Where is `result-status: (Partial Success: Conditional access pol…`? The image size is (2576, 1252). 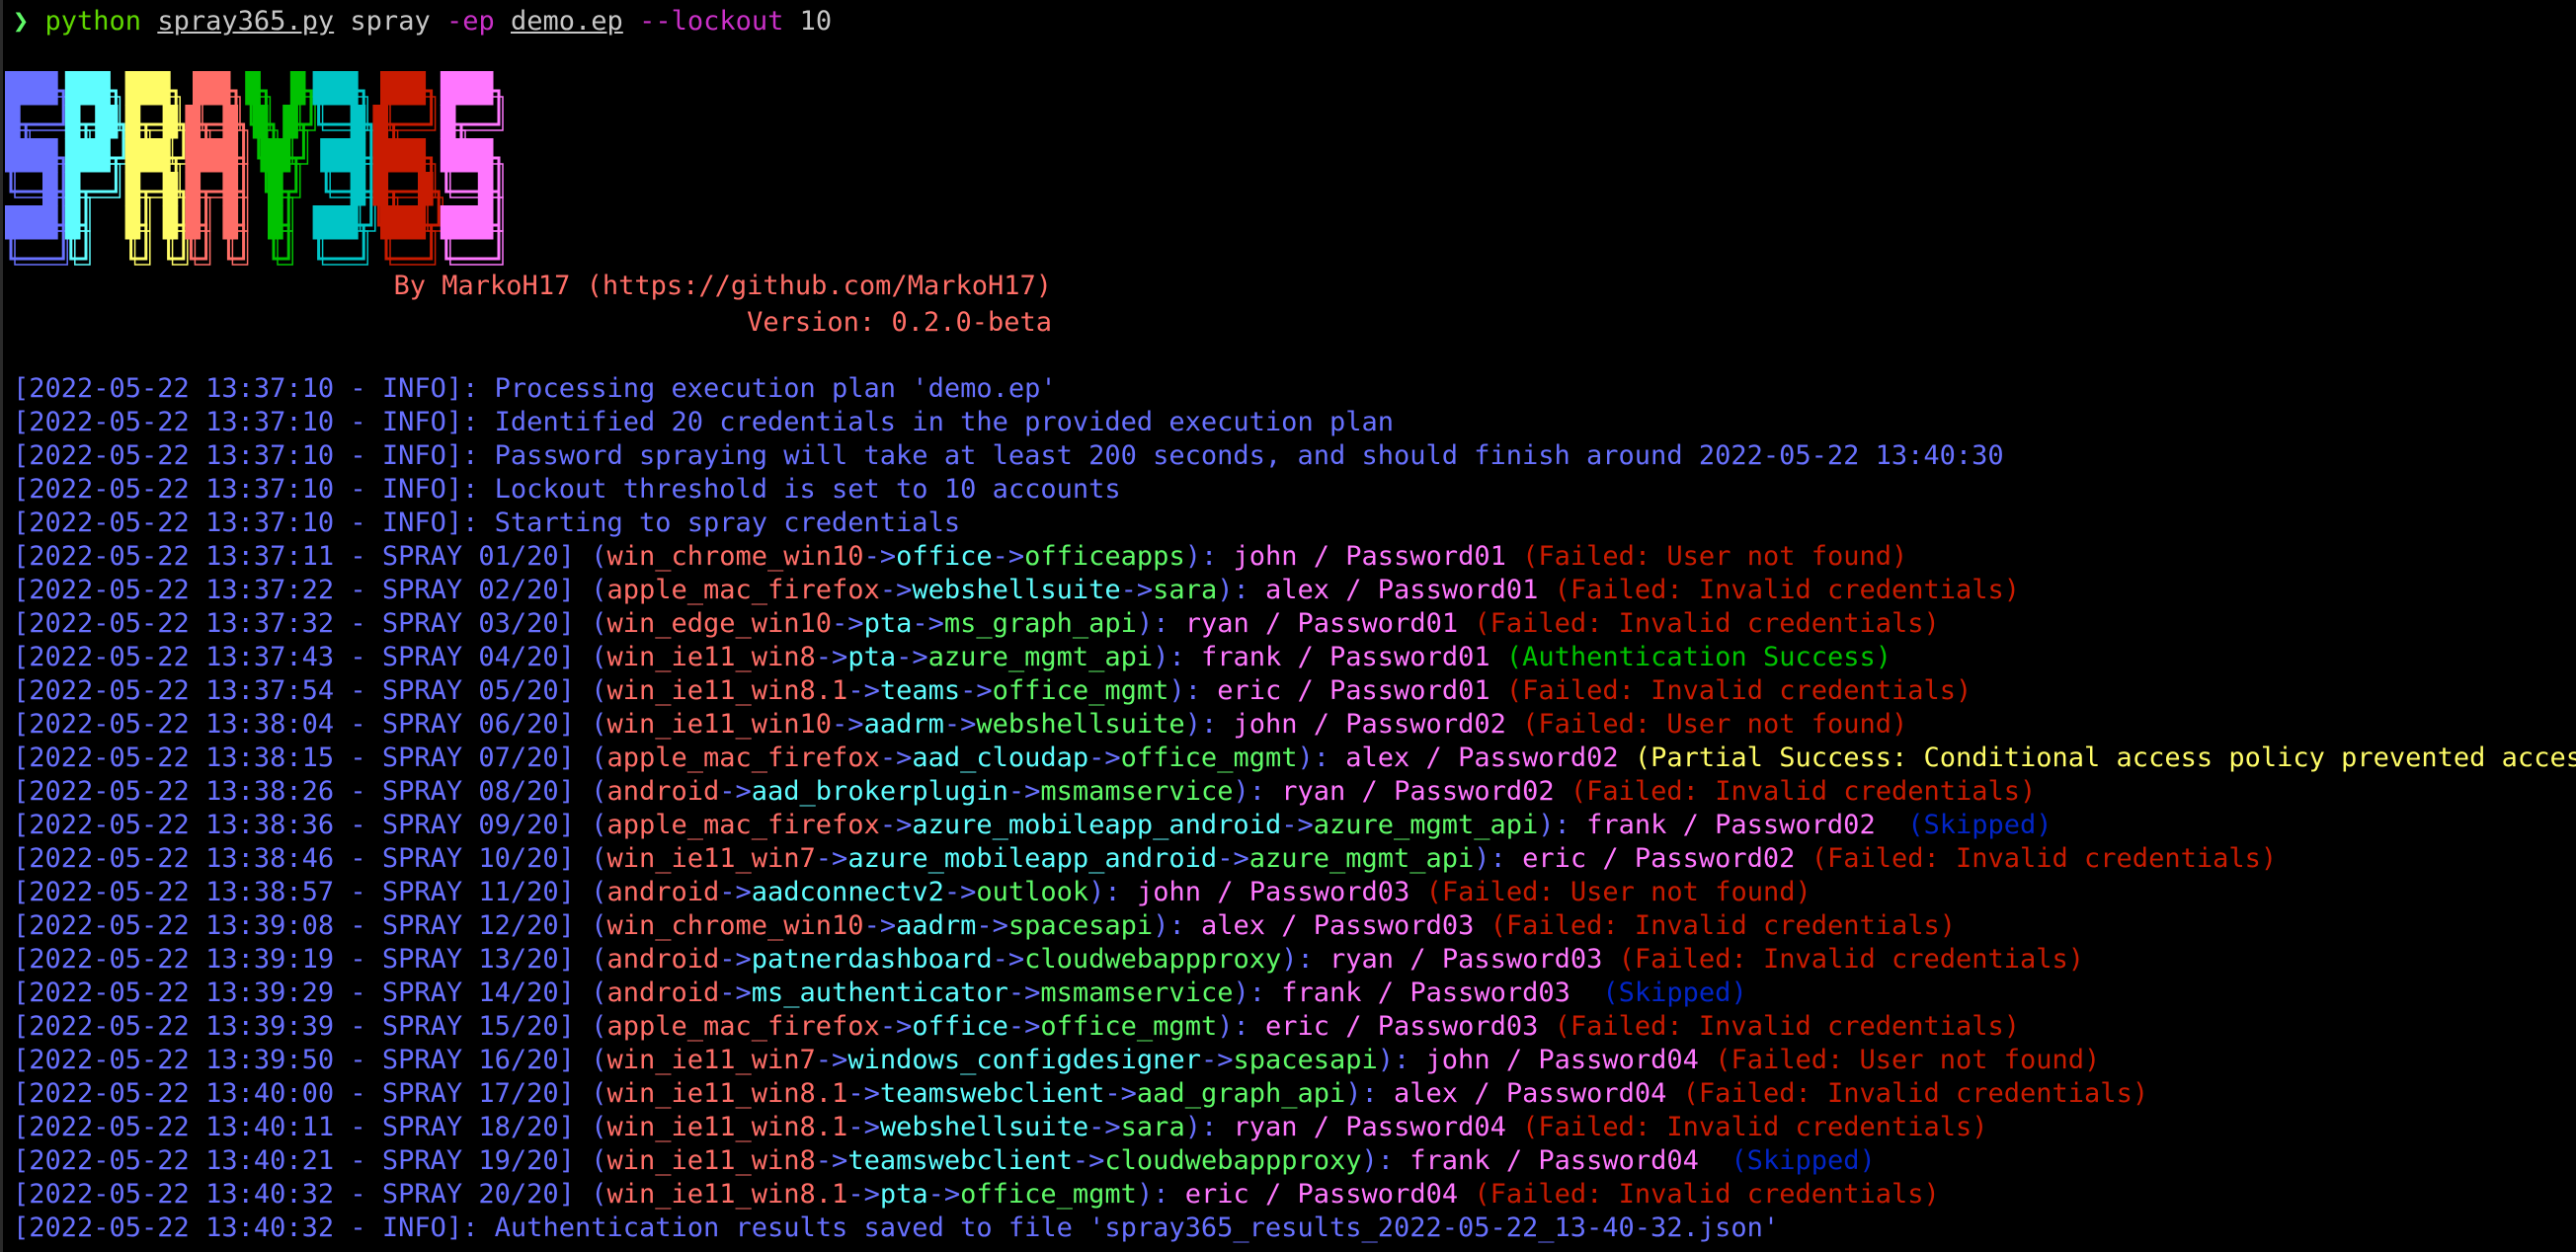
result-status: (Partial Success: Conditional access pol… is located at coordinates (2105, 758).